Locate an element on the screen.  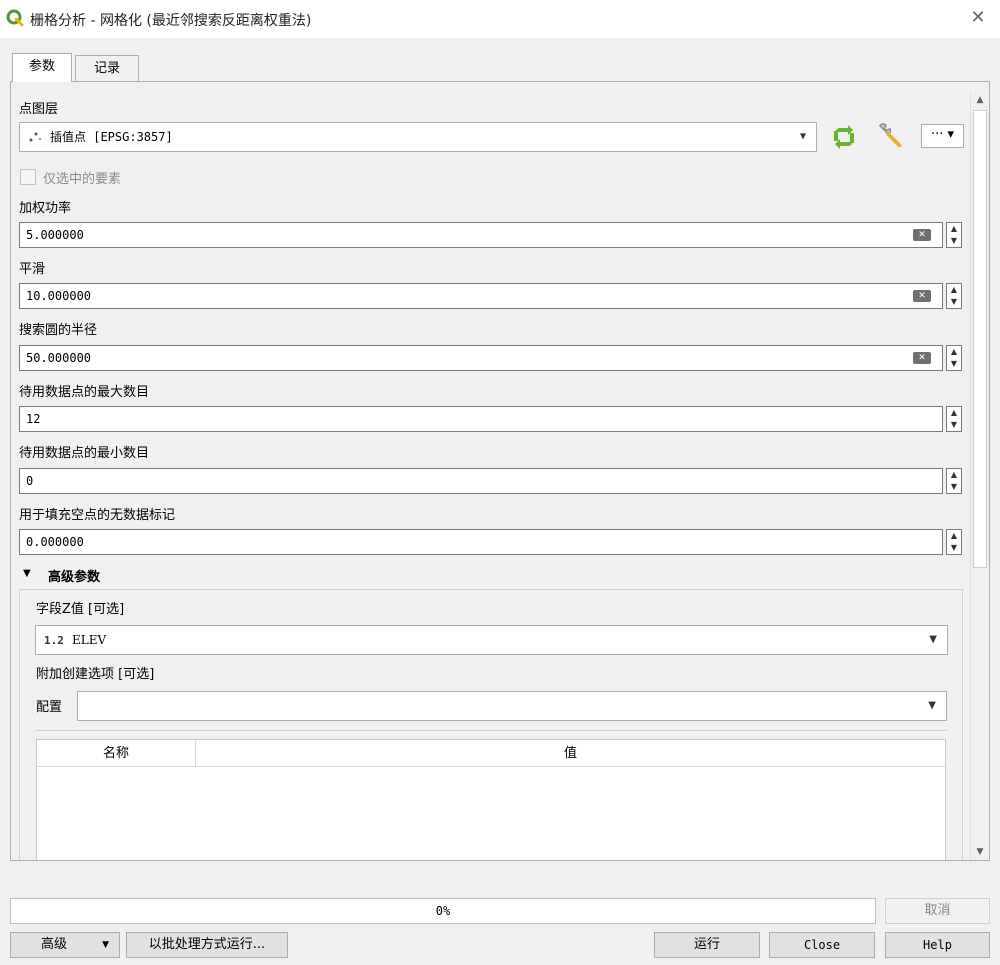
selected-only-checkbox is located at coordinates (28, 177).